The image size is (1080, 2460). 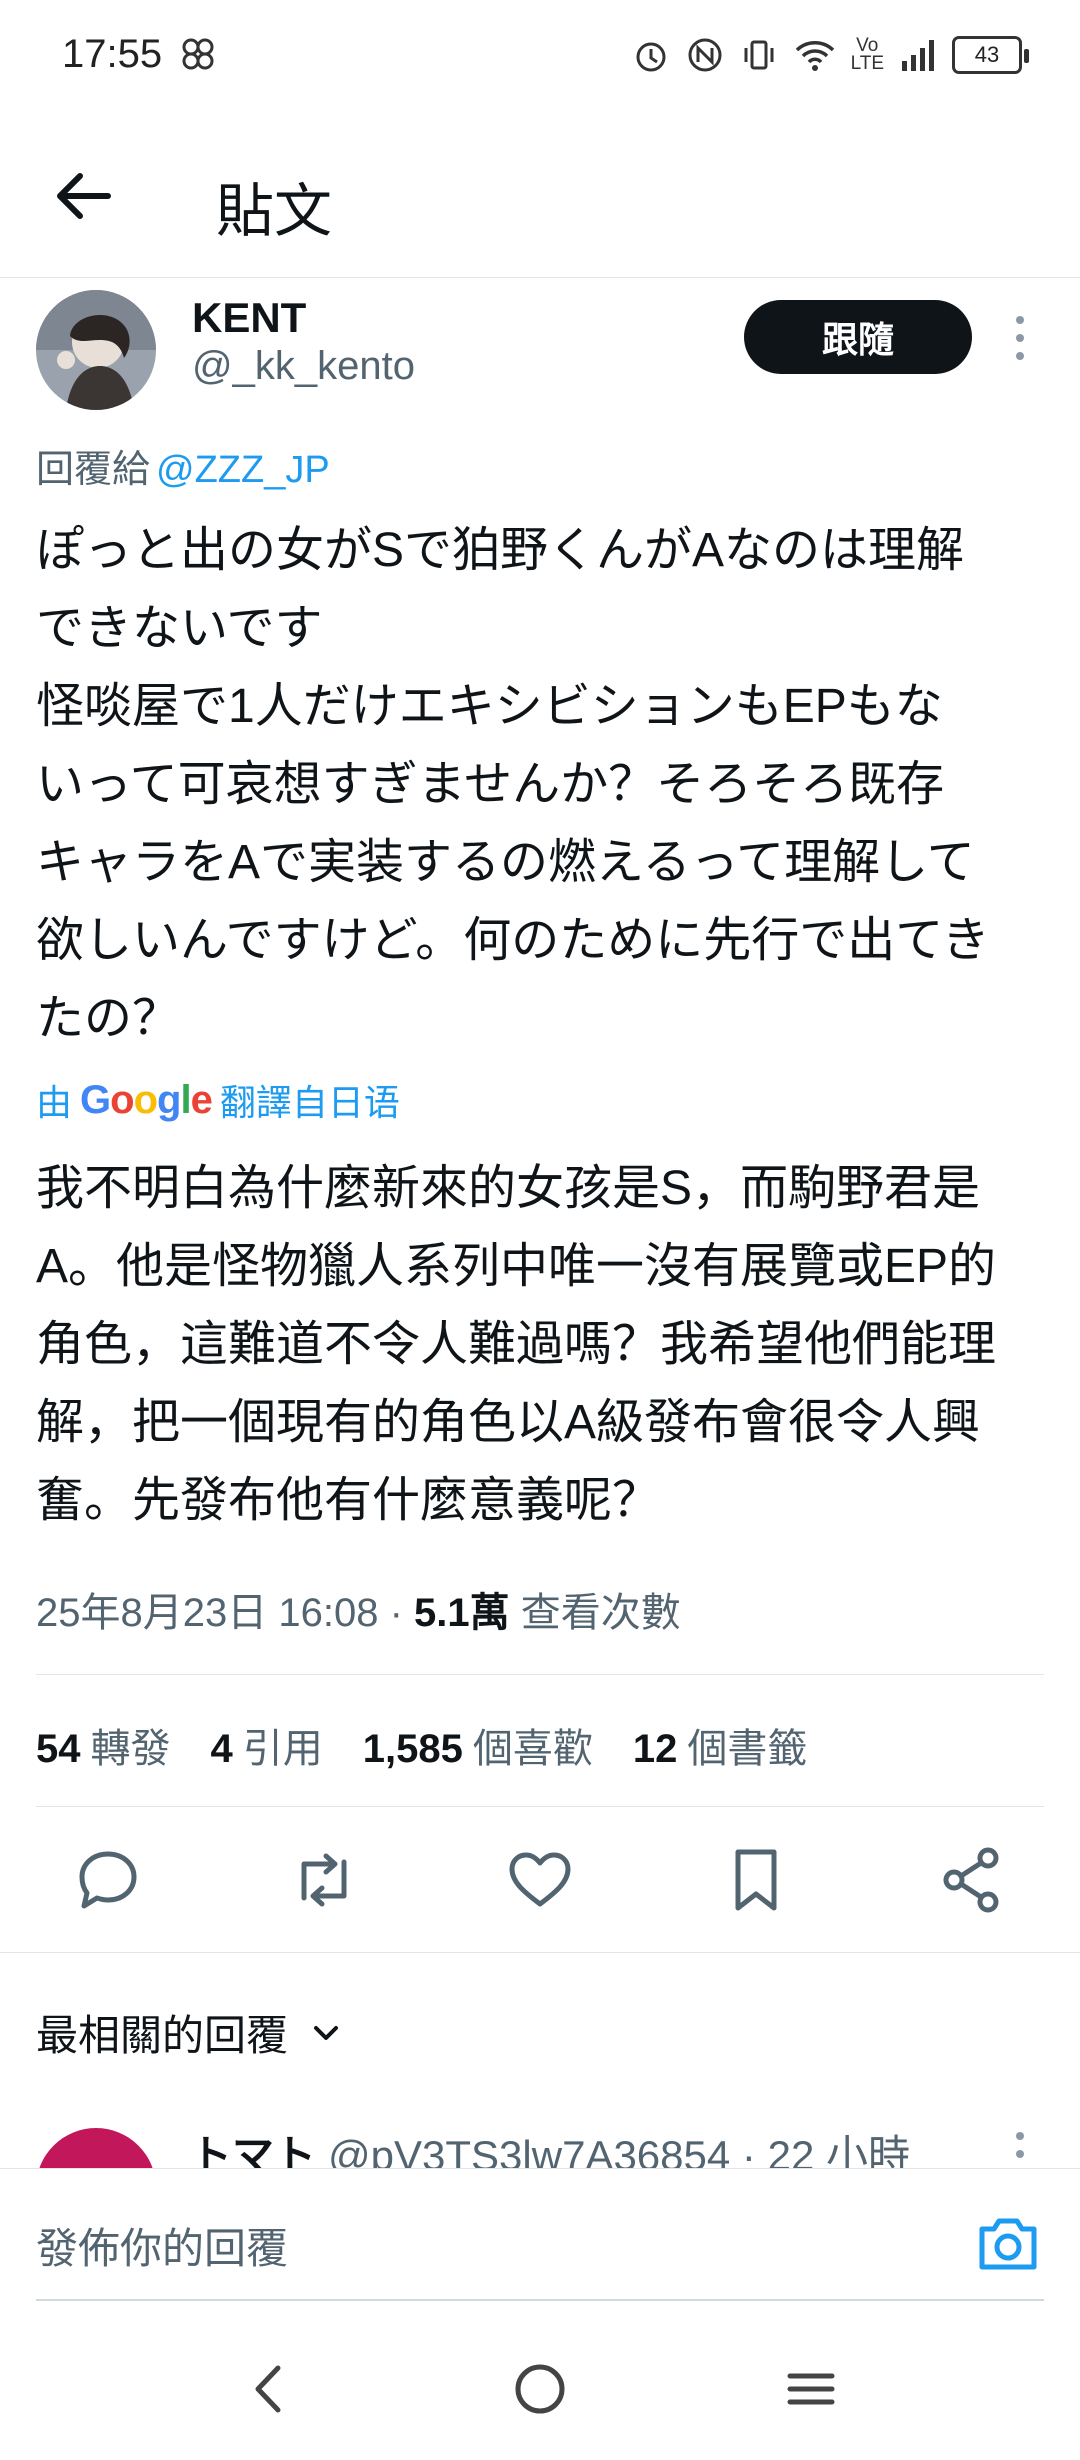 What do you see at coordinates (207, 1613) in the screenshot?
I see `tweet-timestamp: 25年8月23日 16:08` at bounding box center [207, 1613].